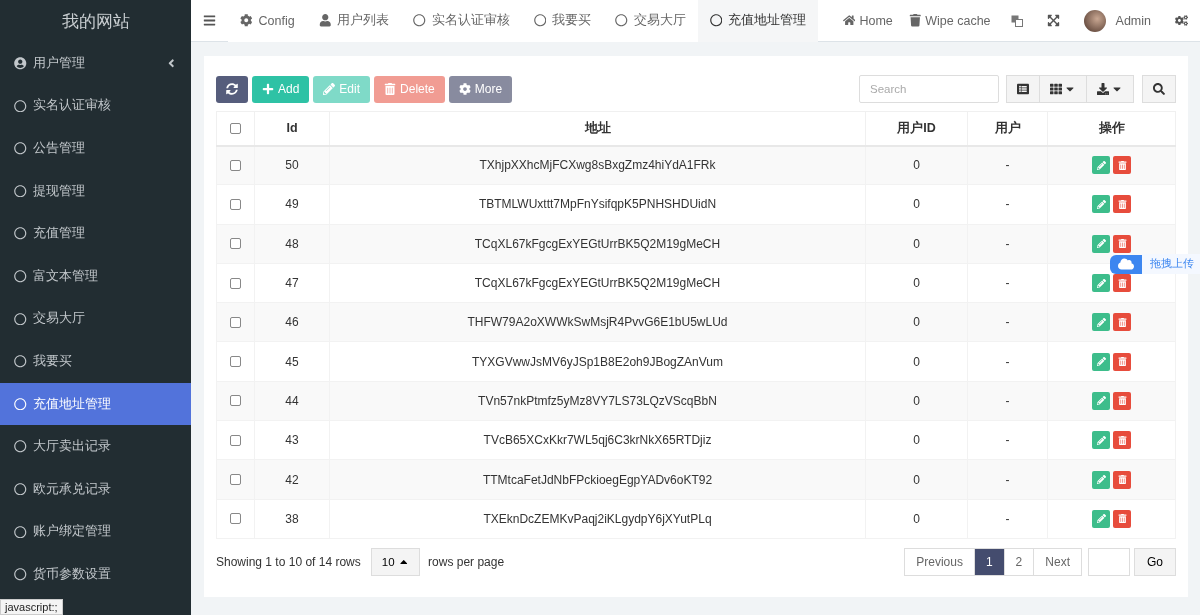 The height and width of the screenshot is (615, 1200). I want to click on sidebar-item: 富文本管理, so click(95, 276).